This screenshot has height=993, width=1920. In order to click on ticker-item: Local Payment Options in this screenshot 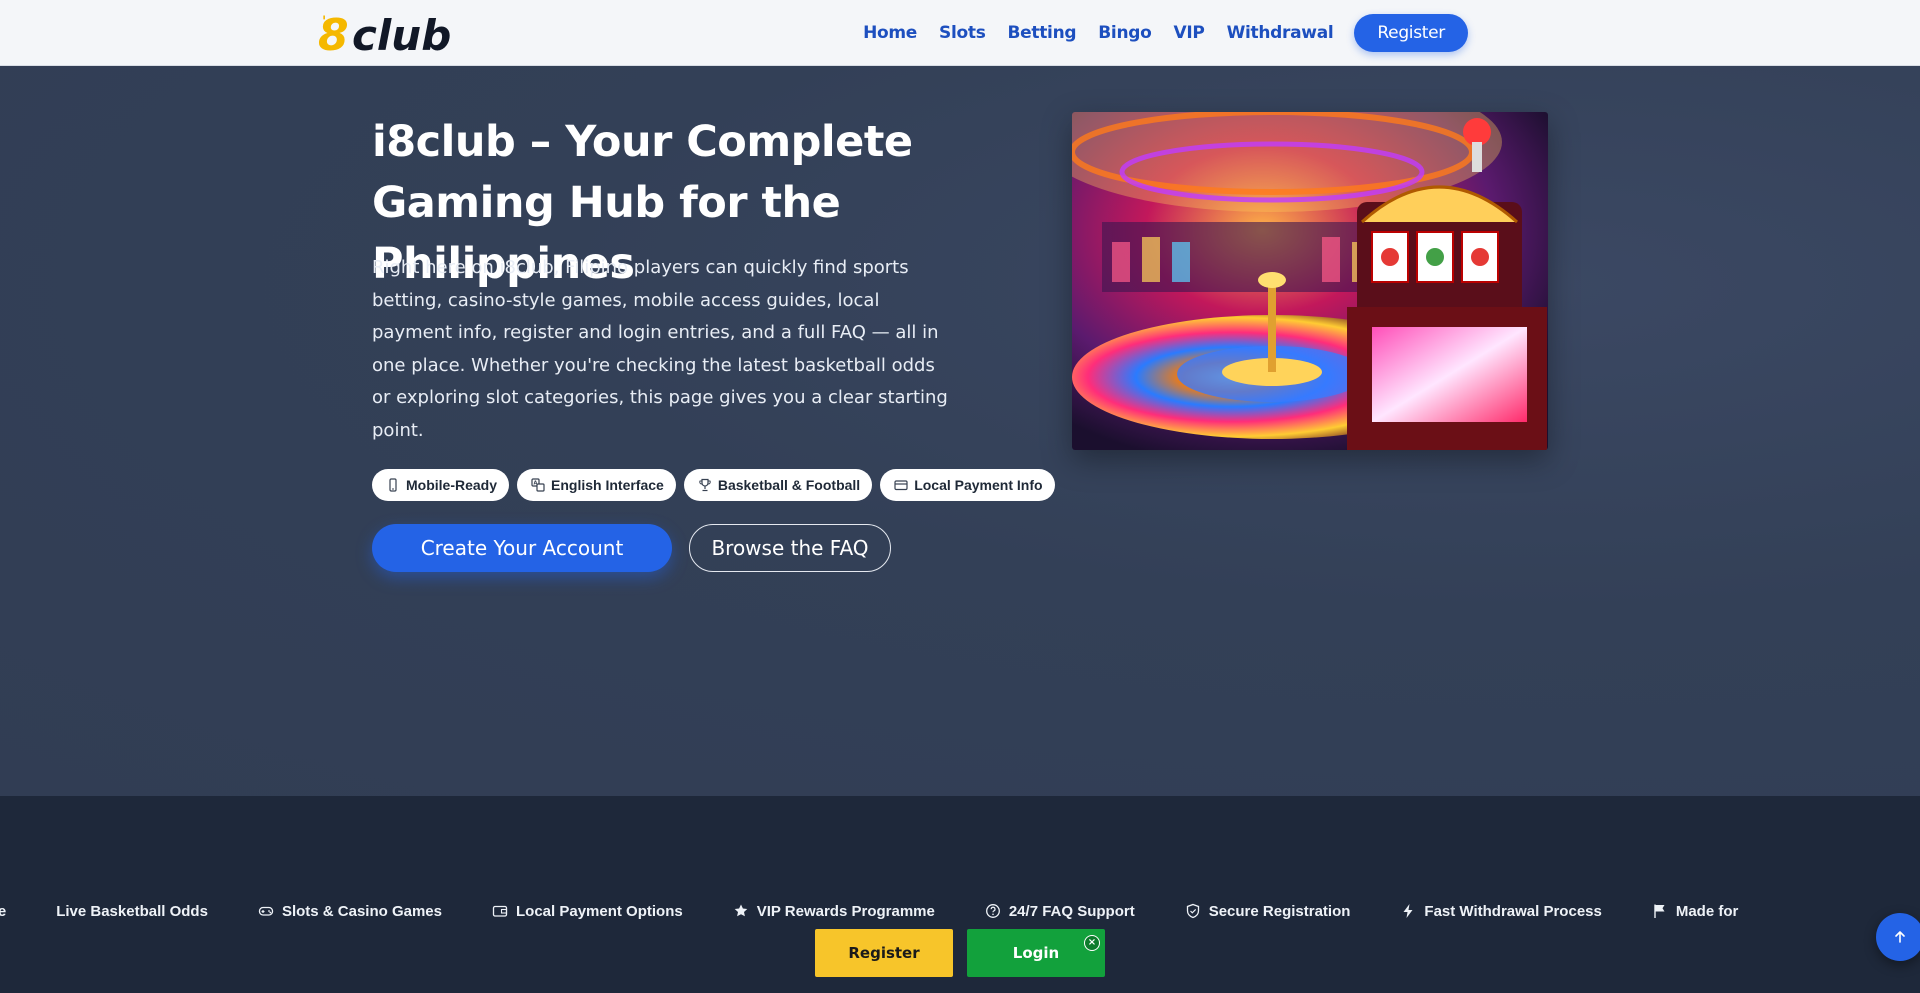, I will do `click(587, 911)`.